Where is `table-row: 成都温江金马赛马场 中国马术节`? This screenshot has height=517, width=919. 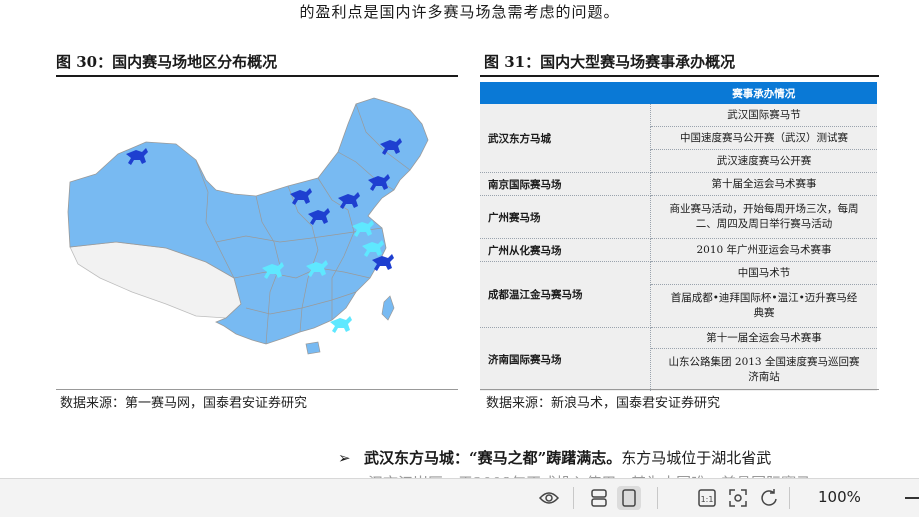
table-row: 成都温江金马赛马场 中国马术节 is located at coordinates (678, 294).